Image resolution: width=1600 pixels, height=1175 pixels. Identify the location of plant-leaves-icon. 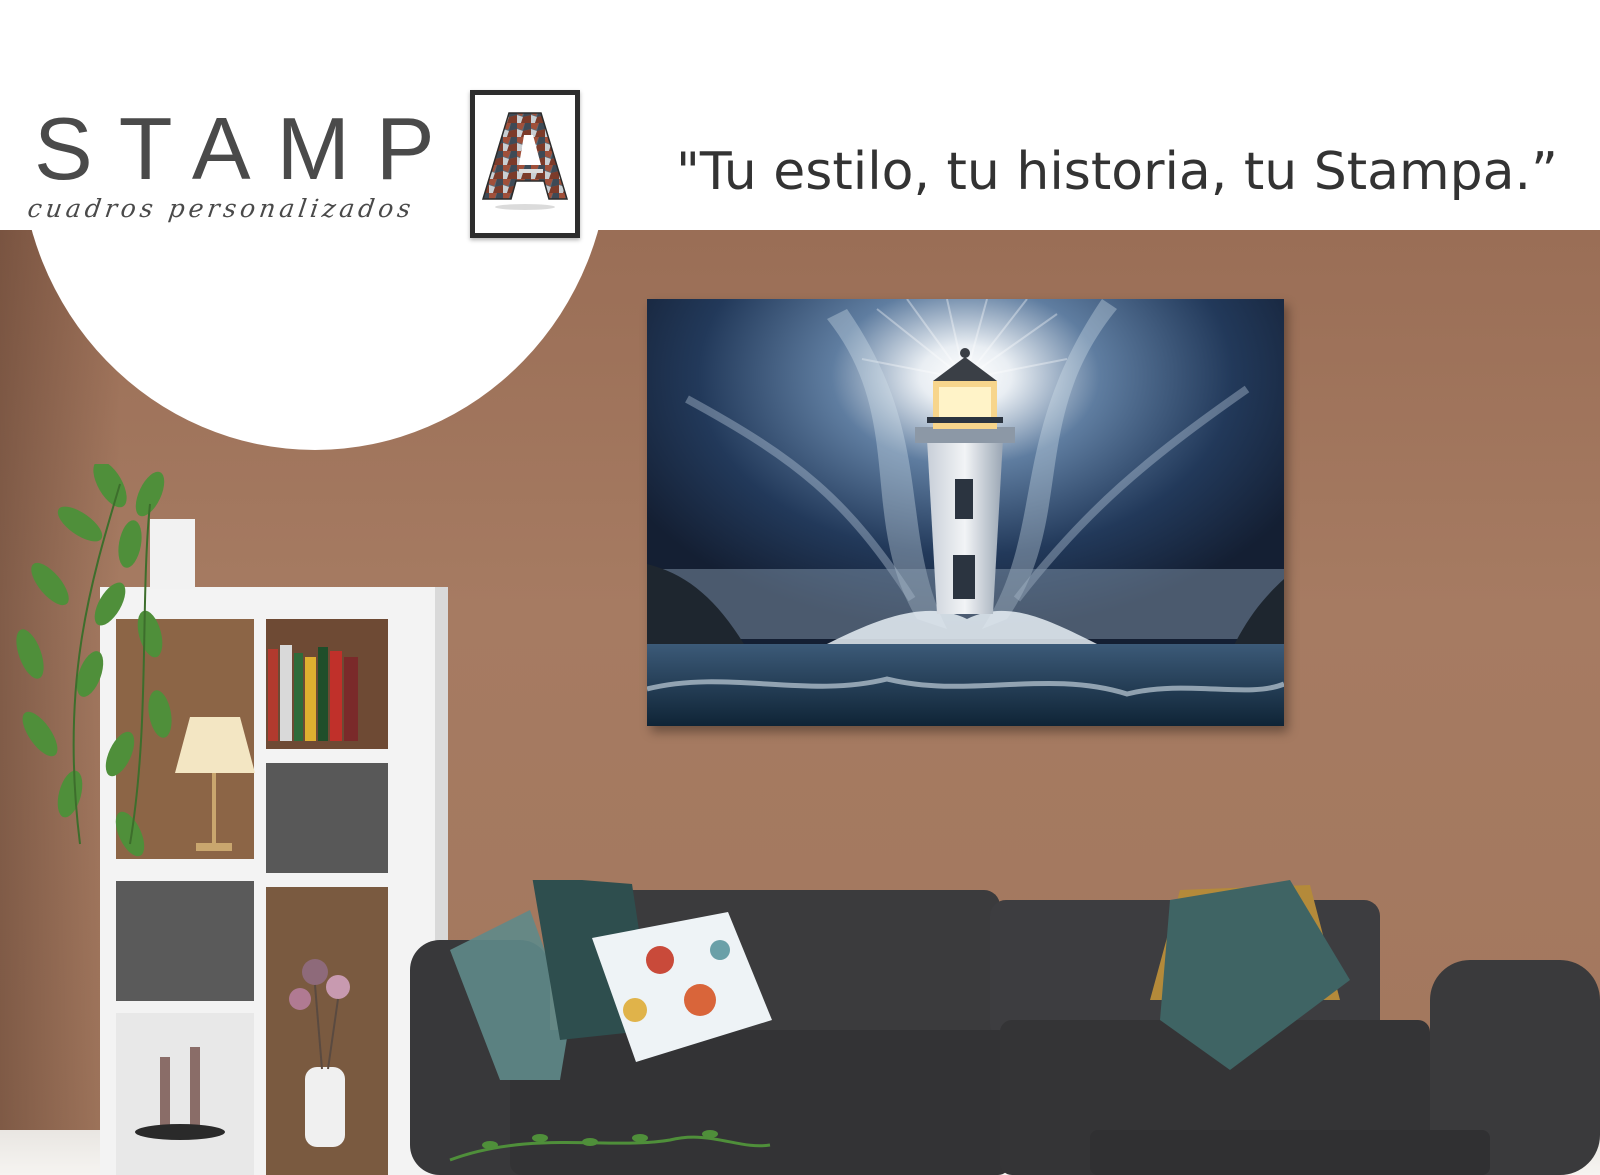
(105, 660).